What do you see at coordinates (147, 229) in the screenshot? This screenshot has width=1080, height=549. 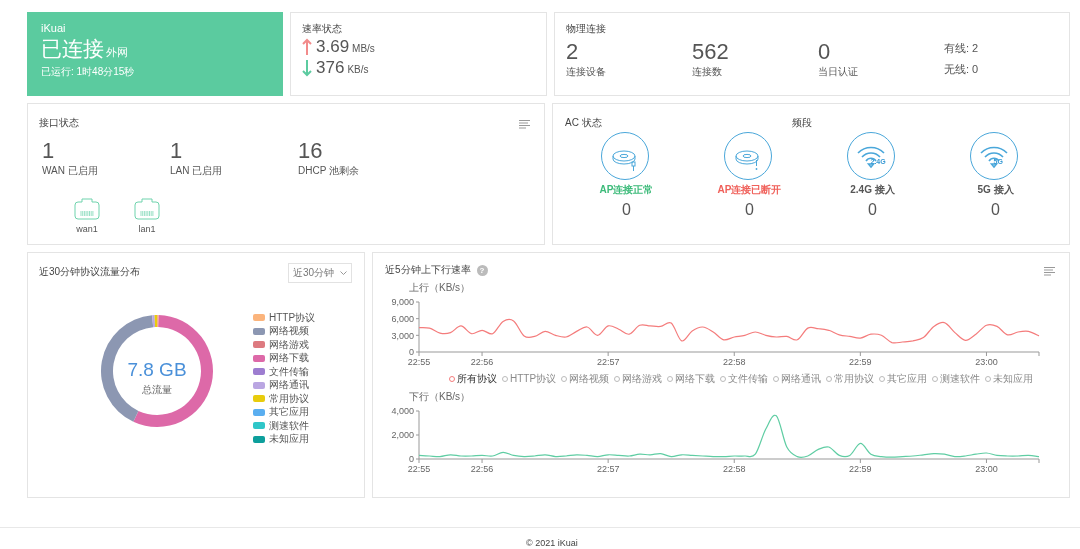 I see `port-label: lan1` at bounding box center [147, 229].